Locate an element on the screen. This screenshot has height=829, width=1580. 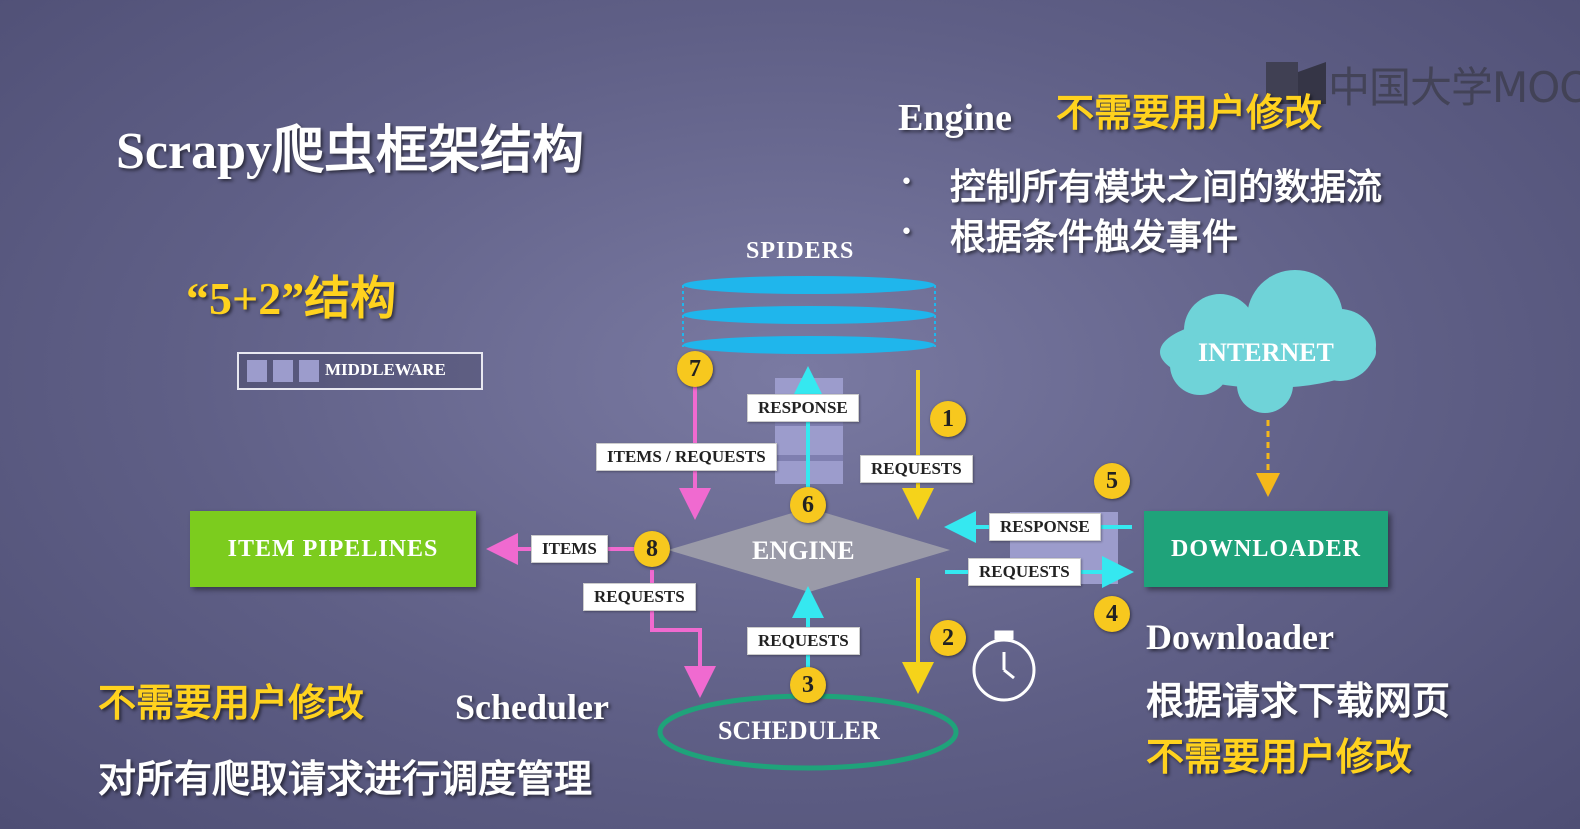
spiders-cylinder is located at coordinates (809, 315).